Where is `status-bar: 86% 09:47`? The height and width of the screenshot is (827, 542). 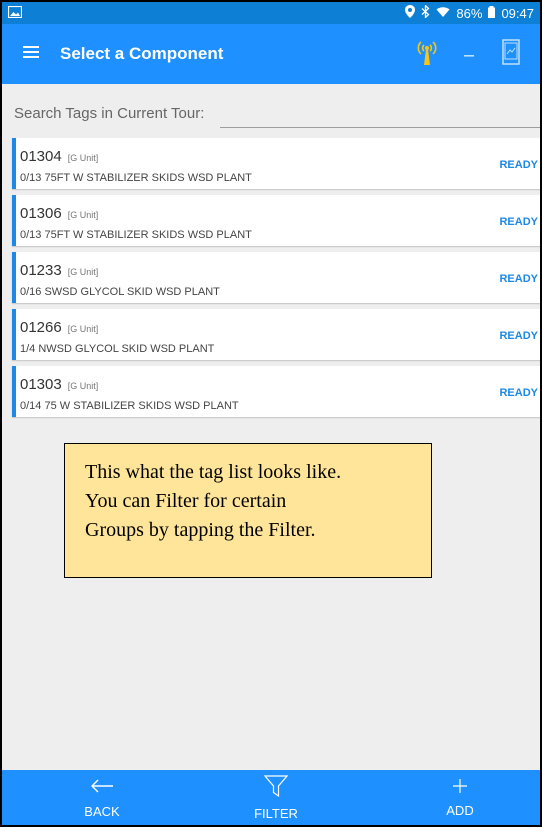
status-bar: 86% 09:47 is located at coordinates (271, 13).